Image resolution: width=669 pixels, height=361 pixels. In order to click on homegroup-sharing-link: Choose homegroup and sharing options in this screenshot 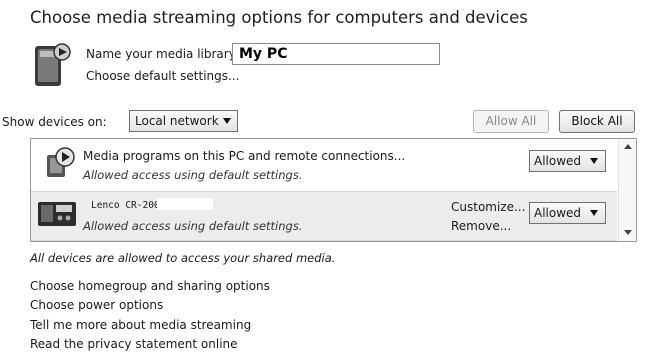, I will do `click(150, 286)`.